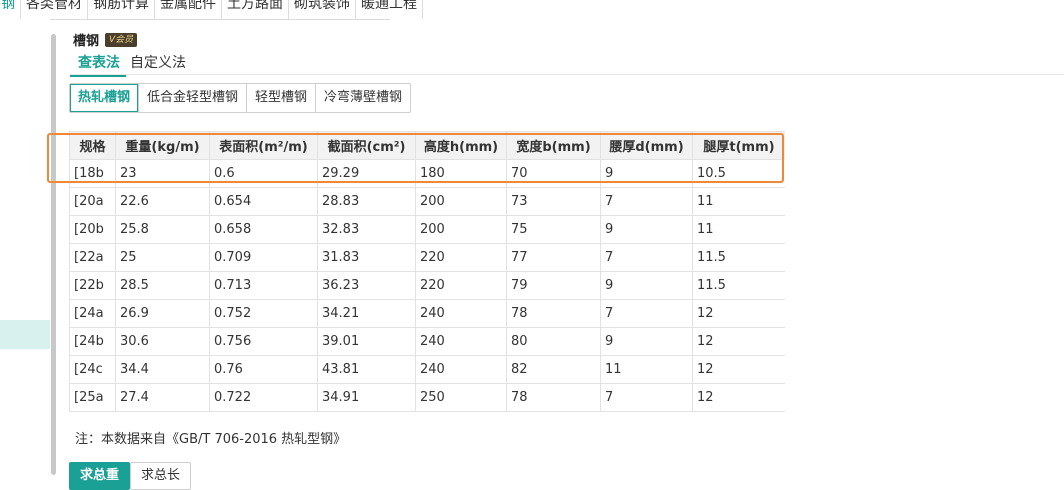  I want to click on table-cell: 0.713, so click(263, 285).